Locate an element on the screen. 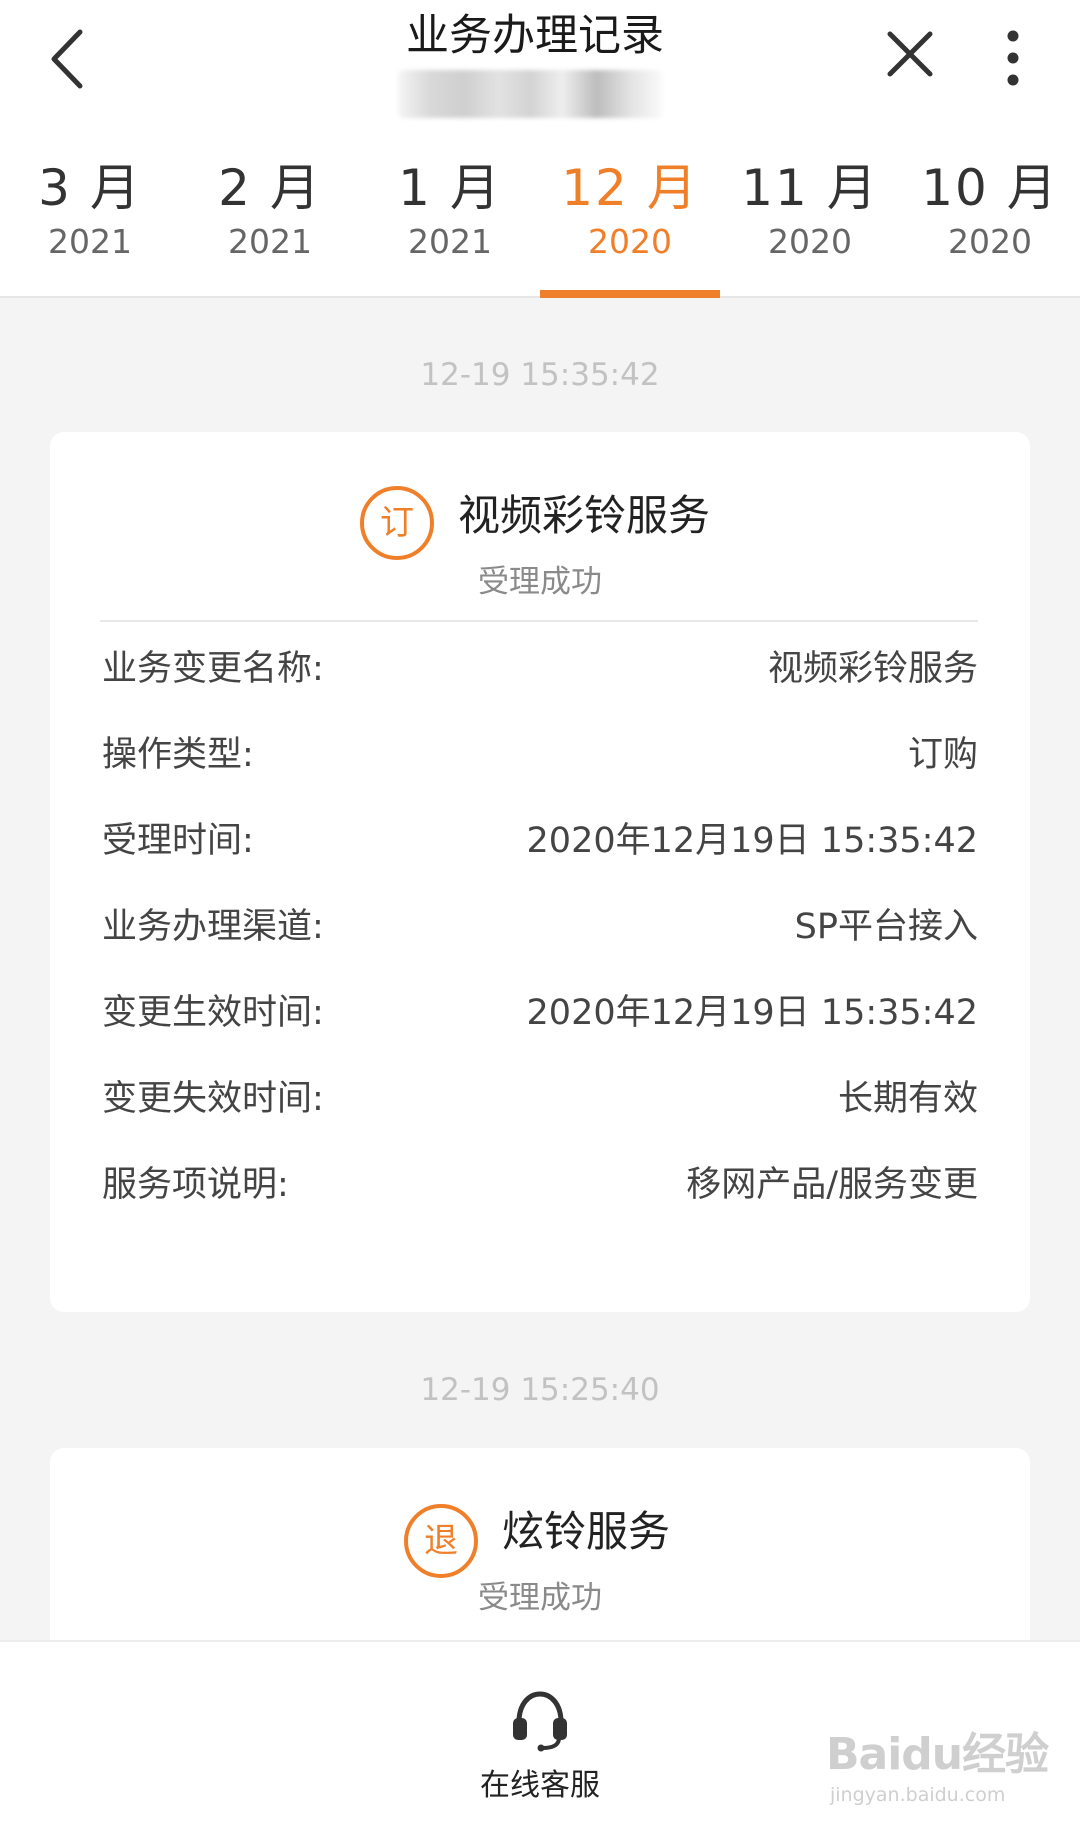  subscribe-badge-icon: 订 is located at coordinates (397, 523).